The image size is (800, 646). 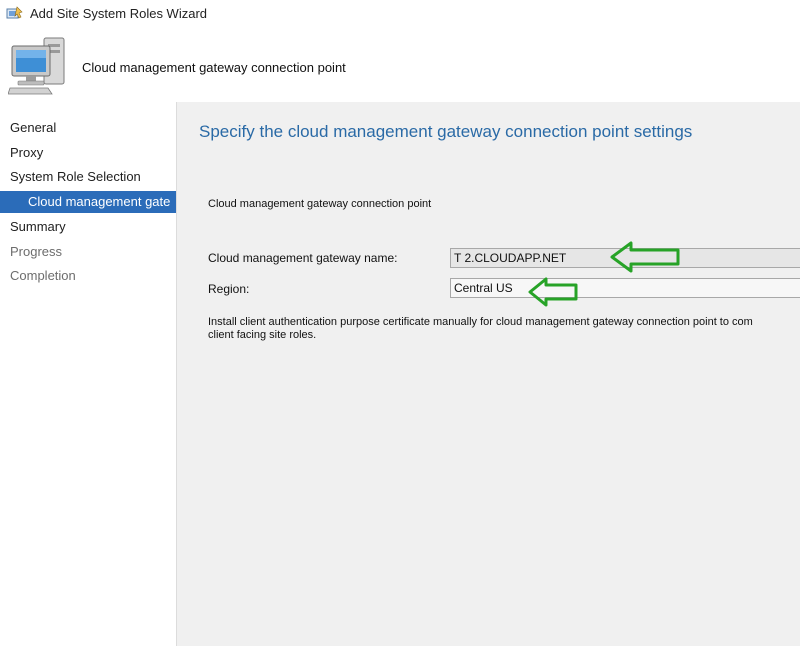 I want to click on window-title: Add Site System Roles Wizard, so click(x=119, y=13).